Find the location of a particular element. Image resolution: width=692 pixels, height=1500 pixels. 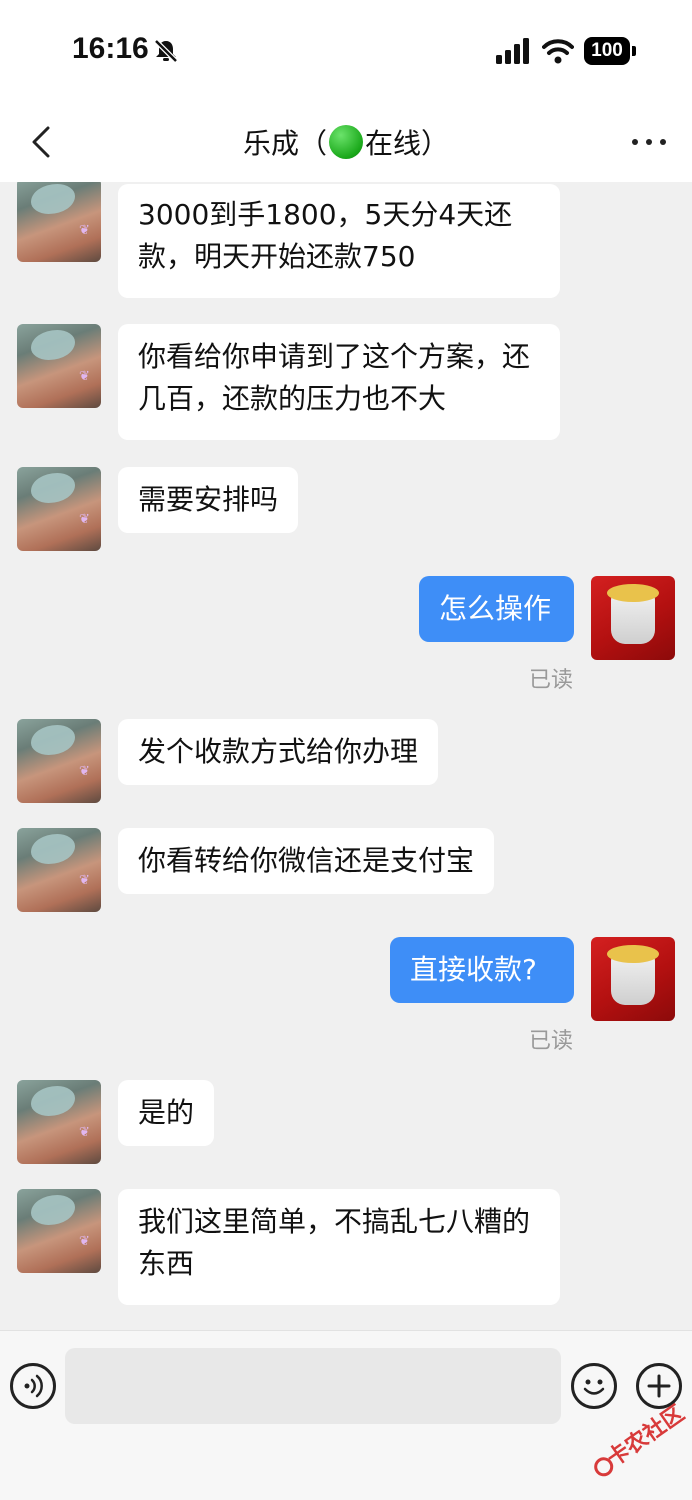

message-bubble: 3000到手1800，5天分4天还款，明天开始还款750 is located at coordinates (339, 241).